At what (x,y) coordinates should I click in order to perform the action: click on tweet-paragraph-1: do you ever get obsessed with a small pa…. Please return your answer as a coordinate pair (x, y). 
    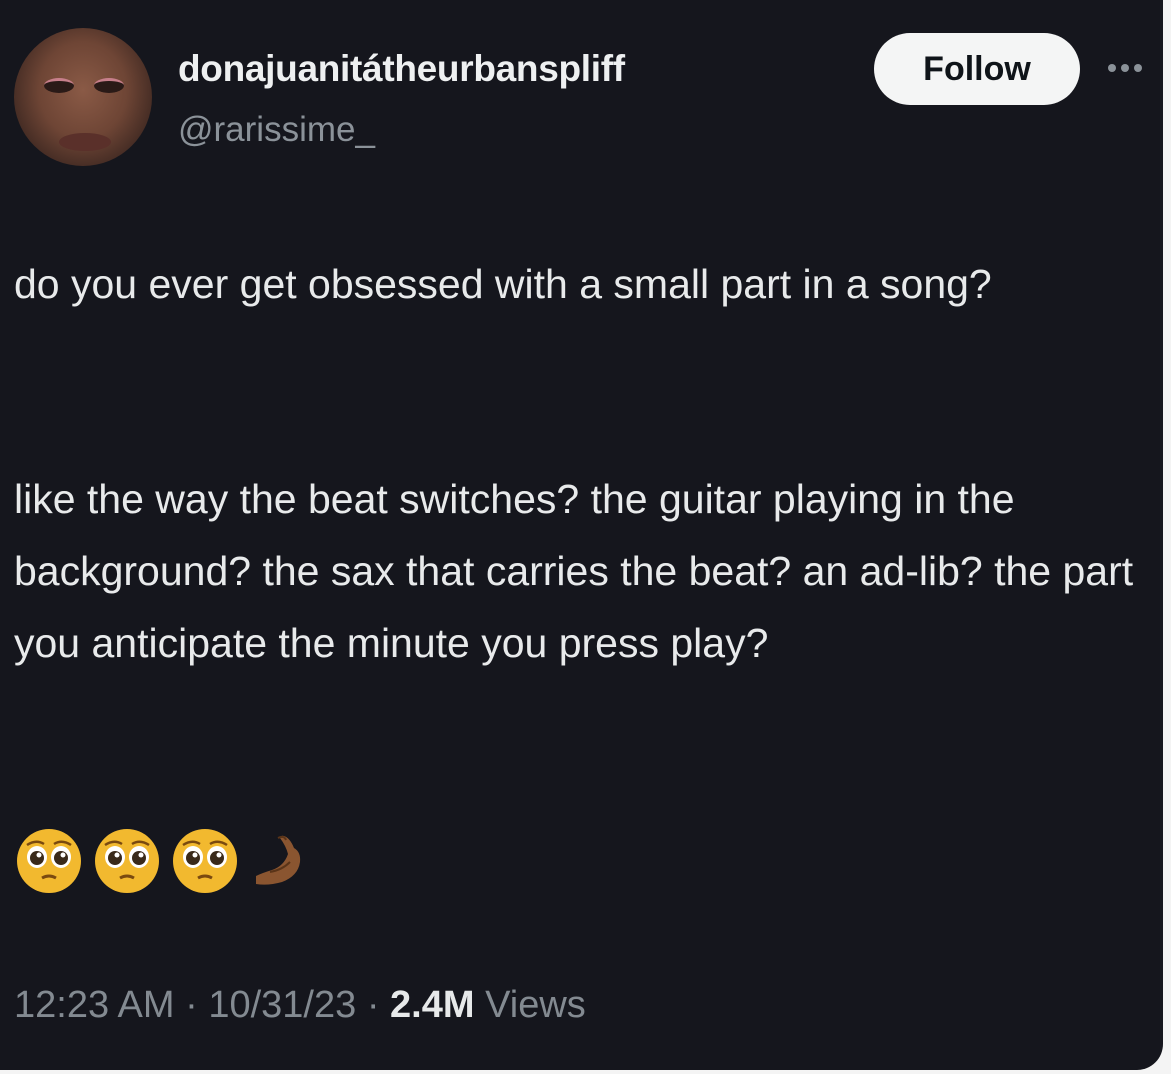
    Looking at the image, I should click on (503, 284).